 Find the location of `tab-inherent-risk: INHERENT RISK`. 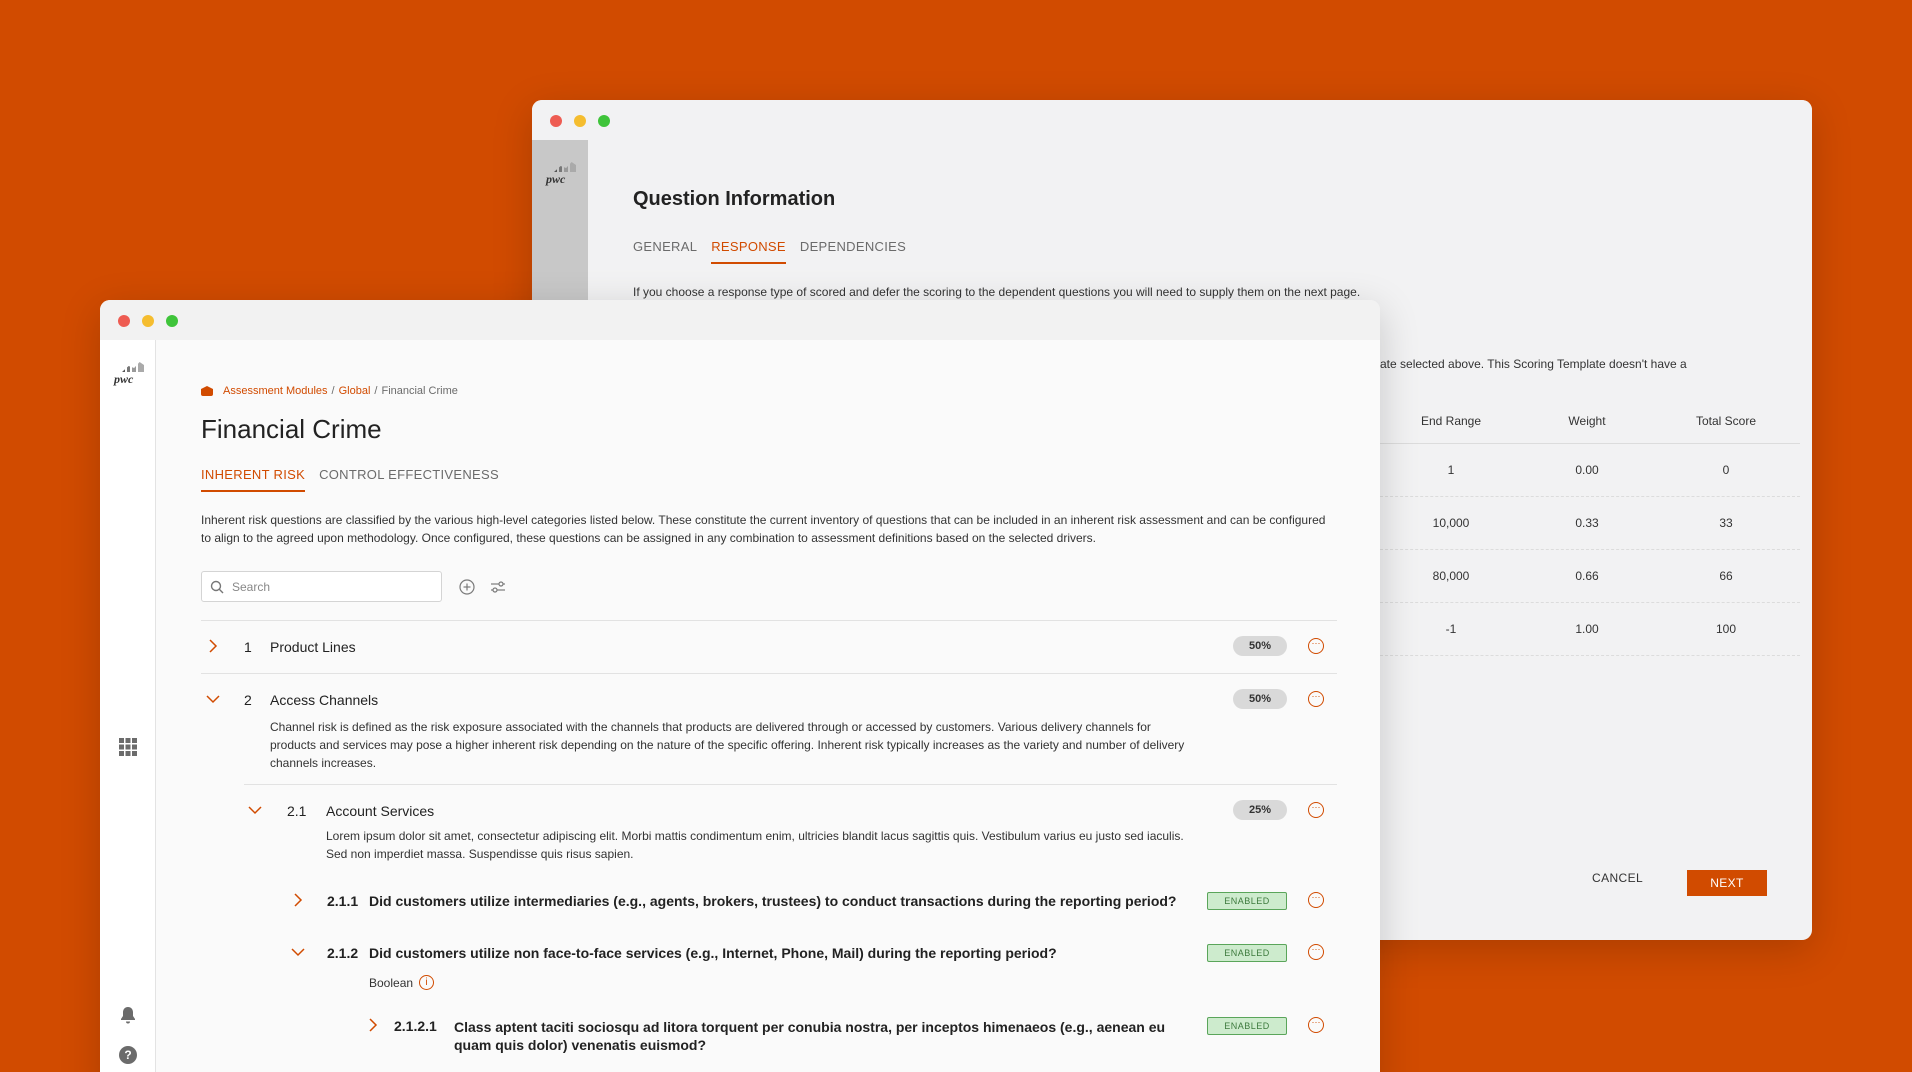

tab-inherent-risk: INHERENT RISK is located at coordinates (253, 479).